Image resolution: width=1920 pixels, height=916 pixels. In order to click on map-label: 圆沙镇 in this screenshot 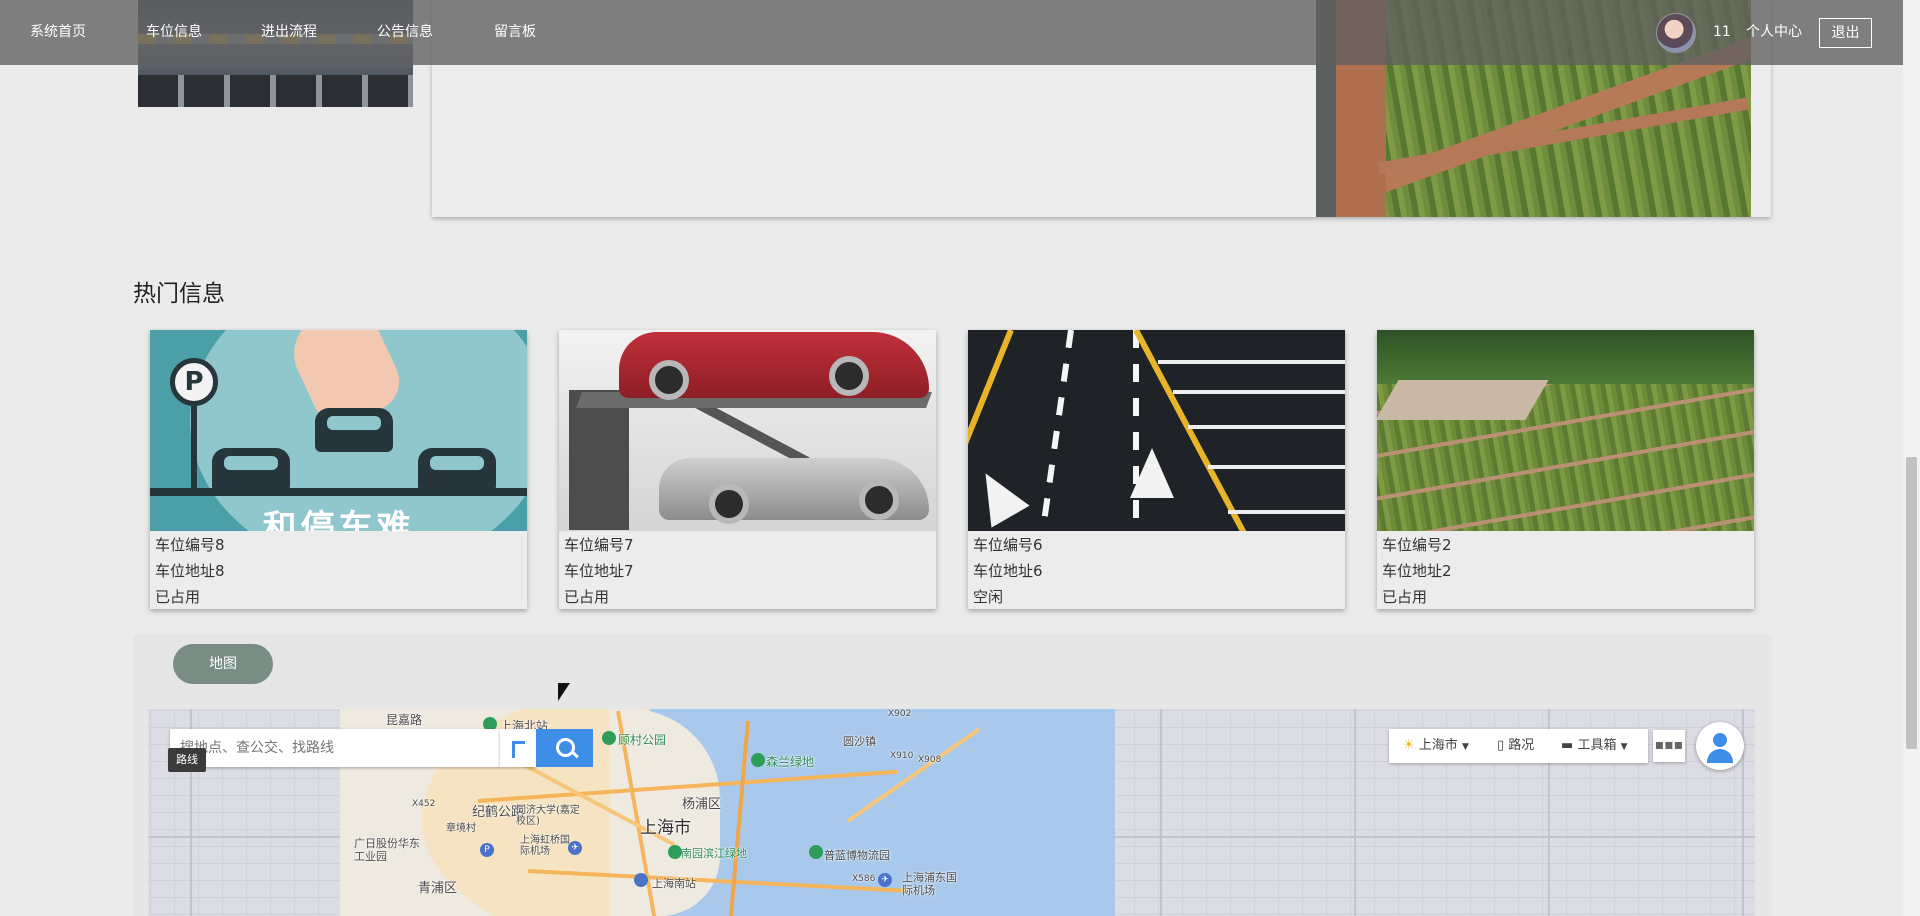, I will do `click(859, 741)`.